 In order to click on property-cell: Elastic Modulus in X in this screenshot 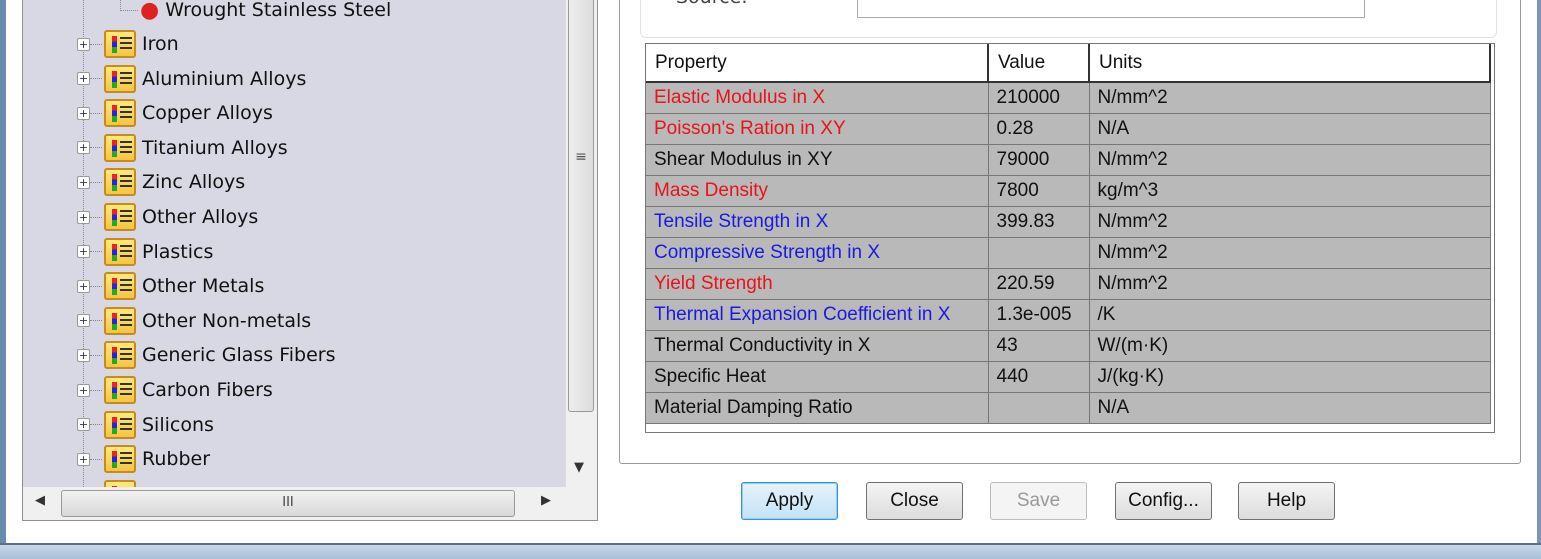, I will do `click(817, 98)`.